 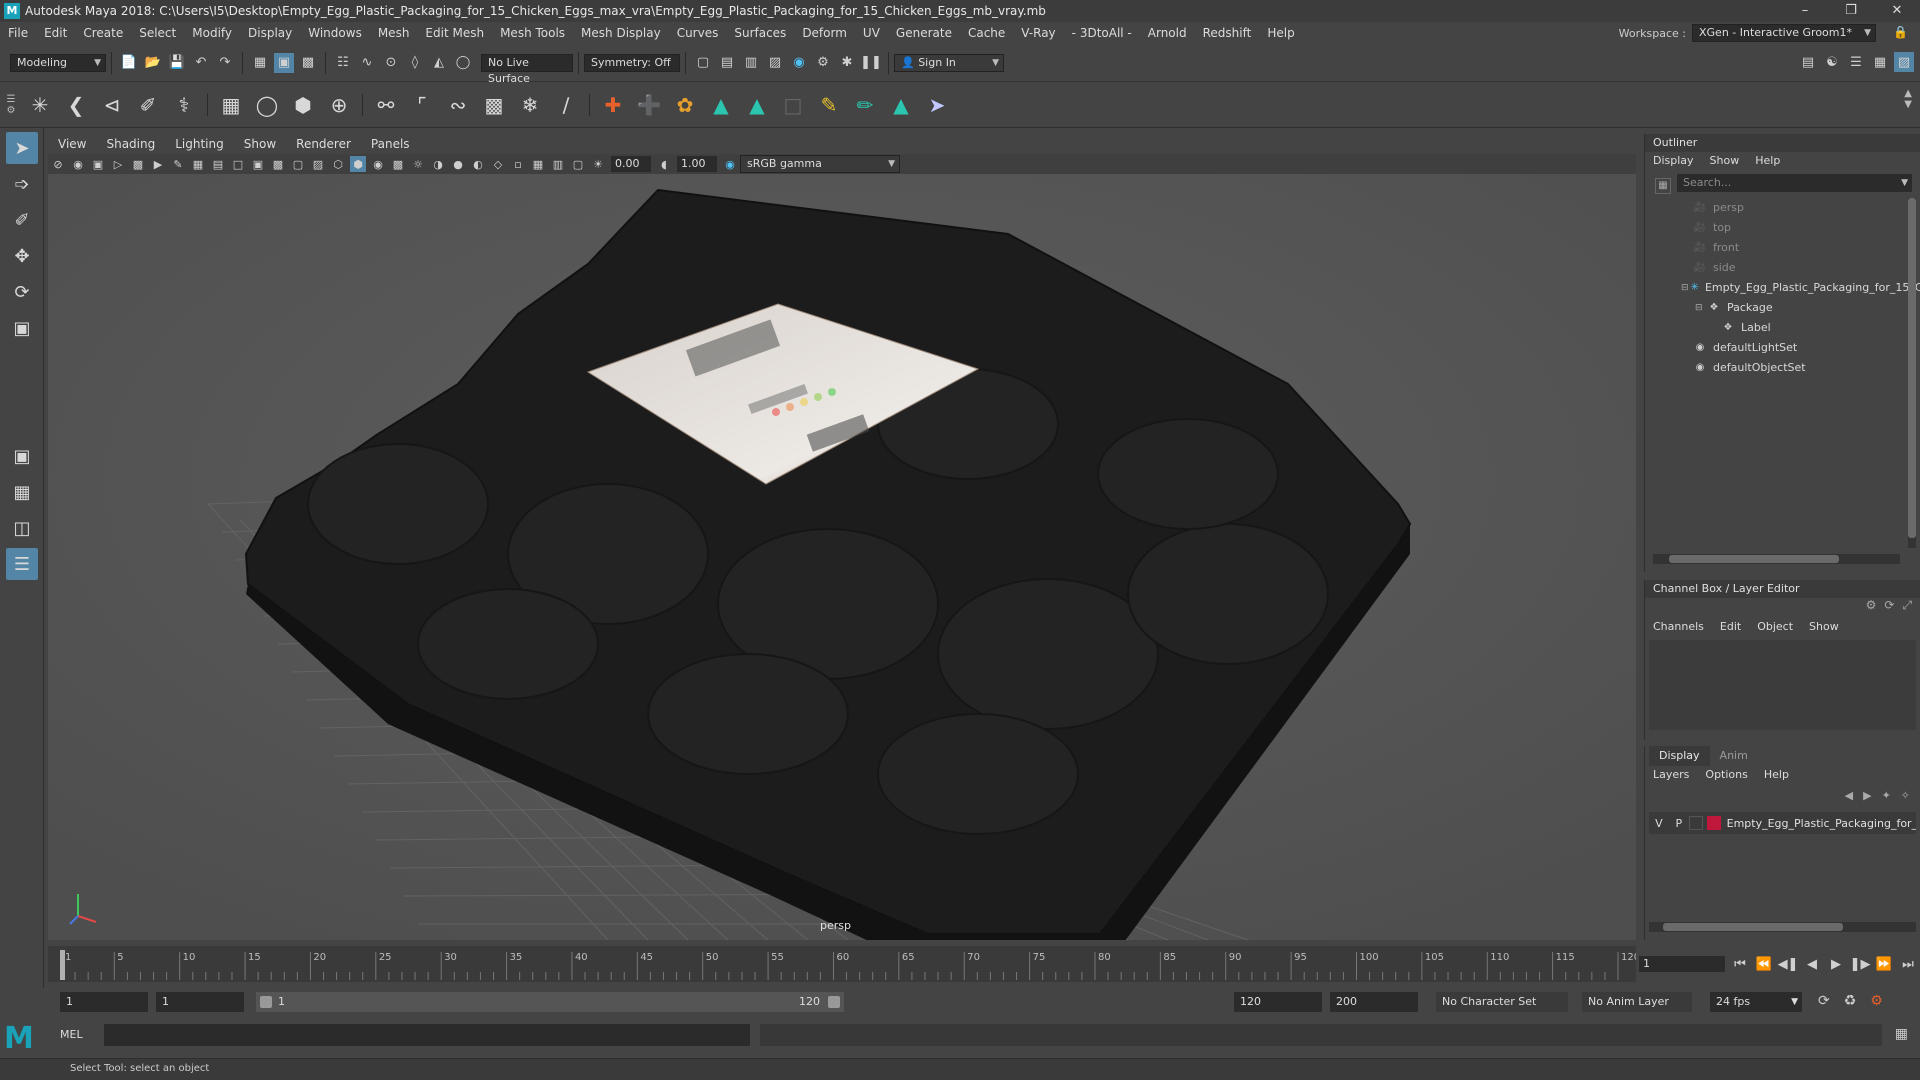 I want to click on modeling-toolkit-icon: ▤, so click(x=1808, y=62).